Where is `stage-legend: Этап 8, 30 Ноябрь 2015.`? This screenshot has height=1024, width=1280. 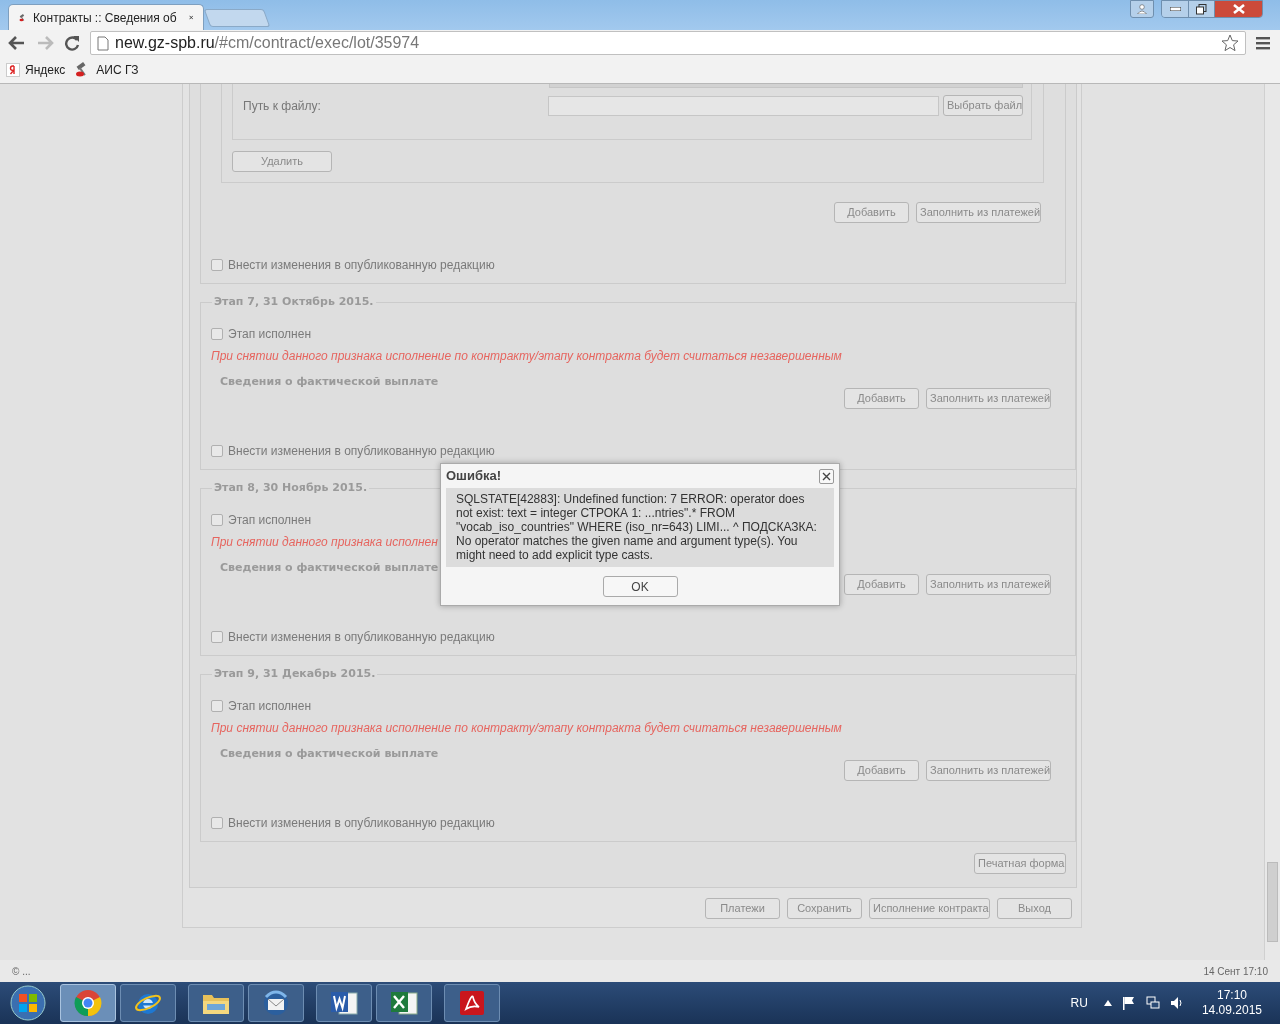
stage-legend: Этап 8, 30 Ноябрь 2015. is located at coordinates (291, 488).